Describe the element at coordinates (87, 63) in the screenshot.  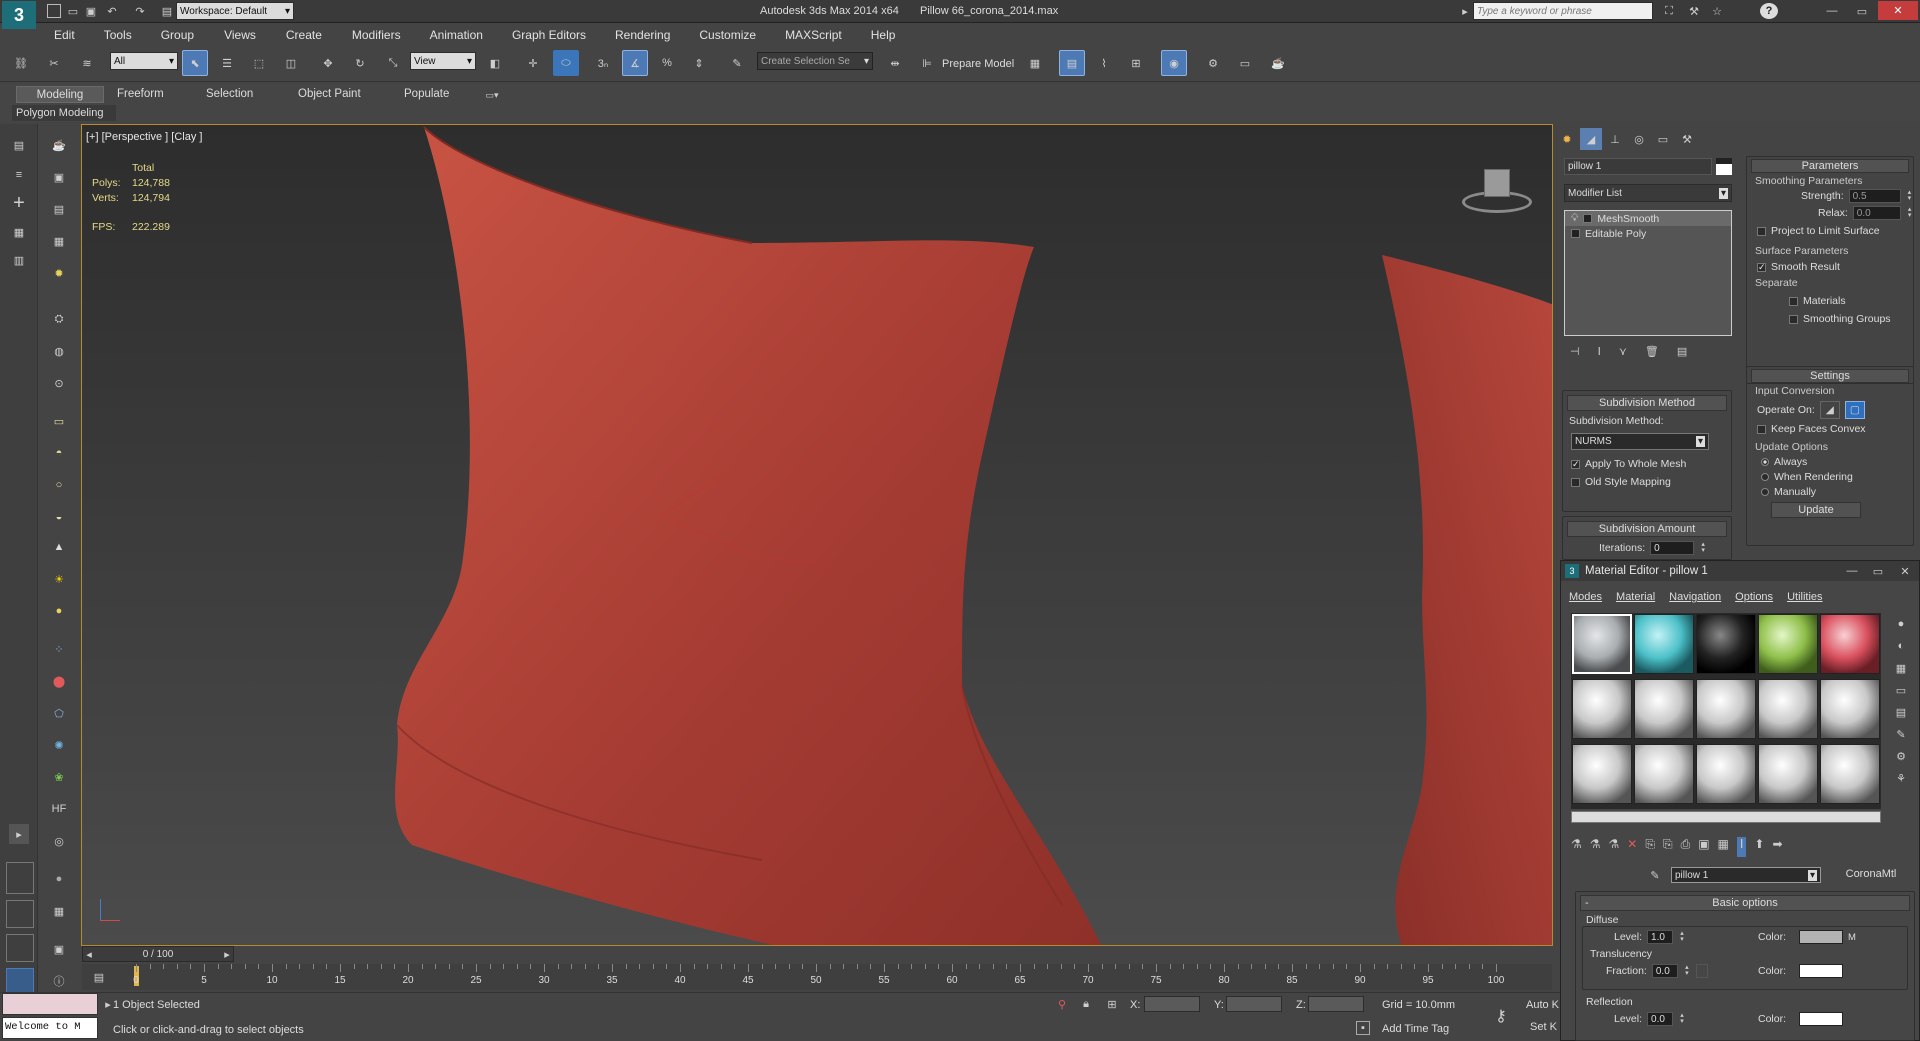
I see `bind-space-warp-icon: ≋` at that location.